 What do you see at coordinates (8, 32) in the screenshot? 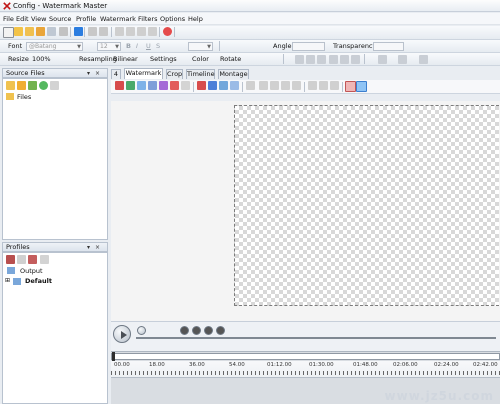
I see `new-icon` at bounding box center [8, 32].